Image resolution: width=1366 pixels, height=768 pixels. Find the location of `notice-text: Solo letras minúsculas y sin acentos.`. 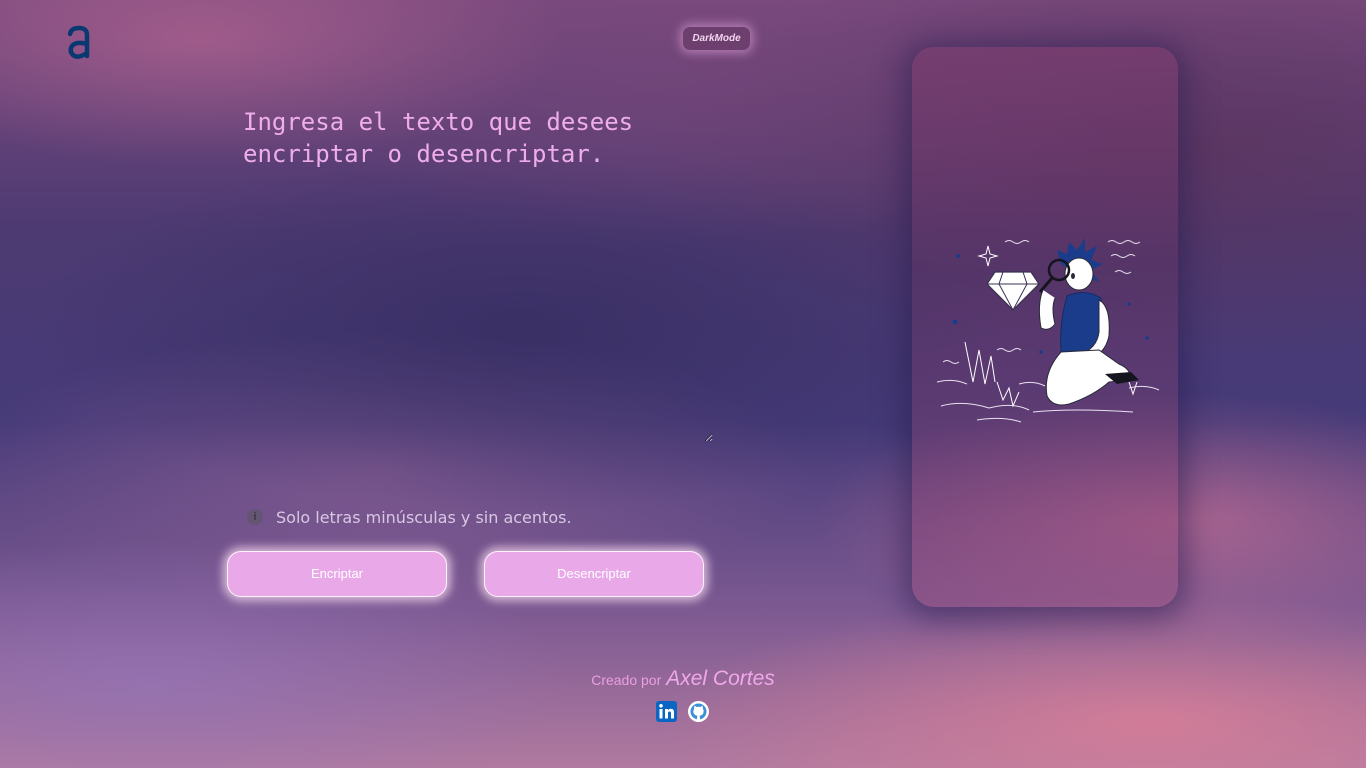

notice-text: Solo letras minúsculas y sin acentos. is located at coordinates (424, 517).